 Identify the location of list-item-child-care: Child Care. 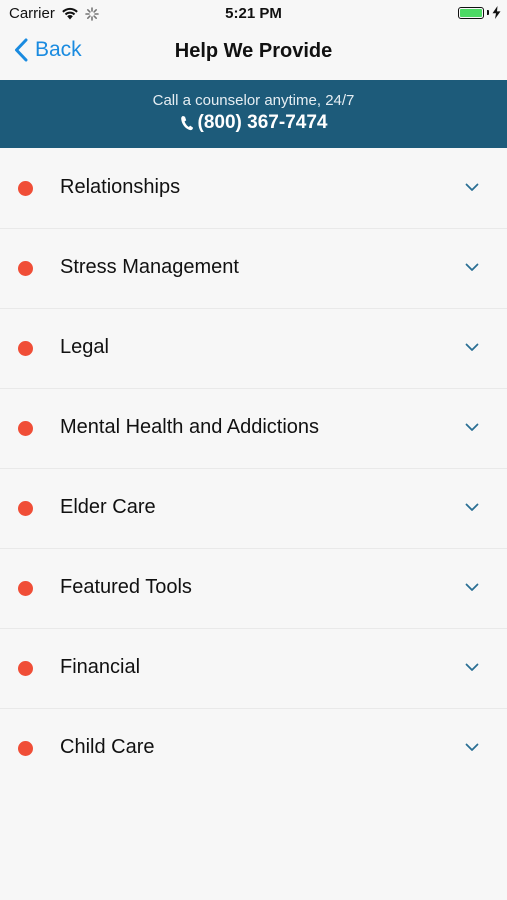
(253, 748).